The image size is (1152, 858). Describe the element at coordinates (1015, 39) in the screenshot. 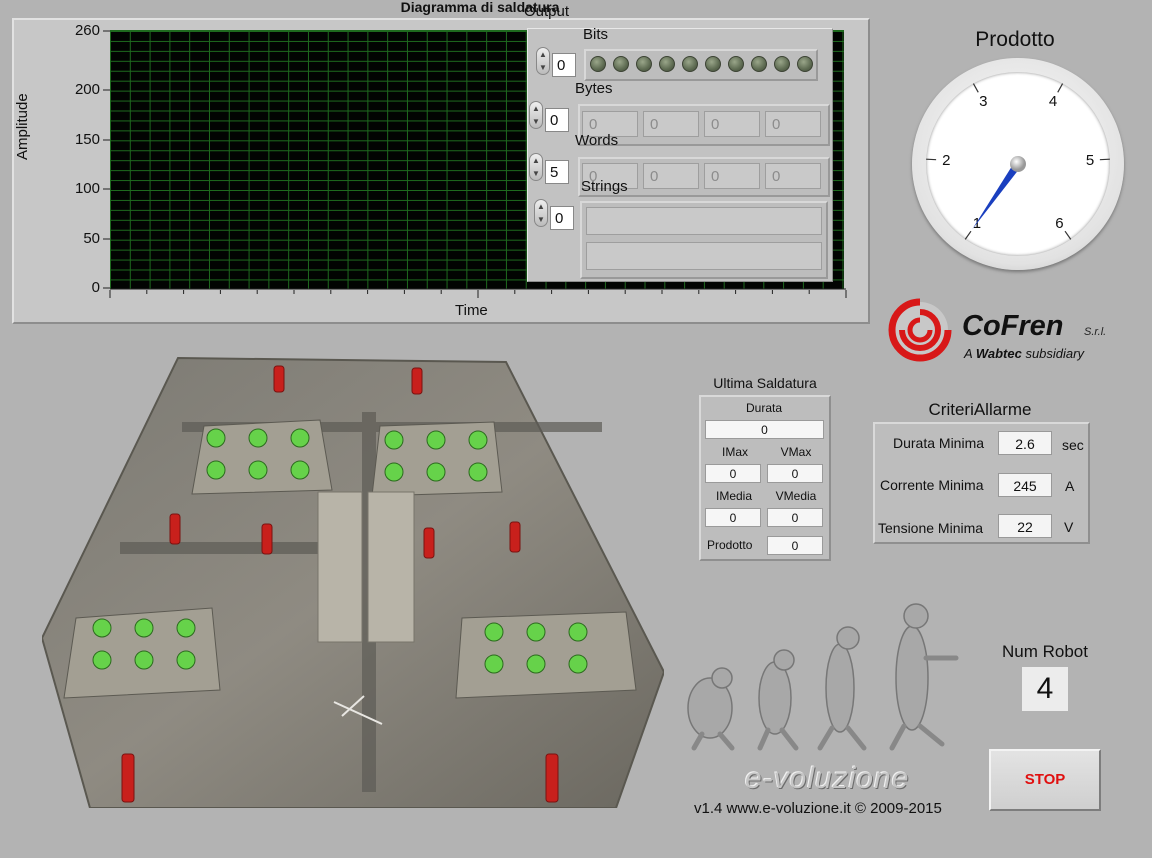

I see `gauge-title: Prodotto` at that location.